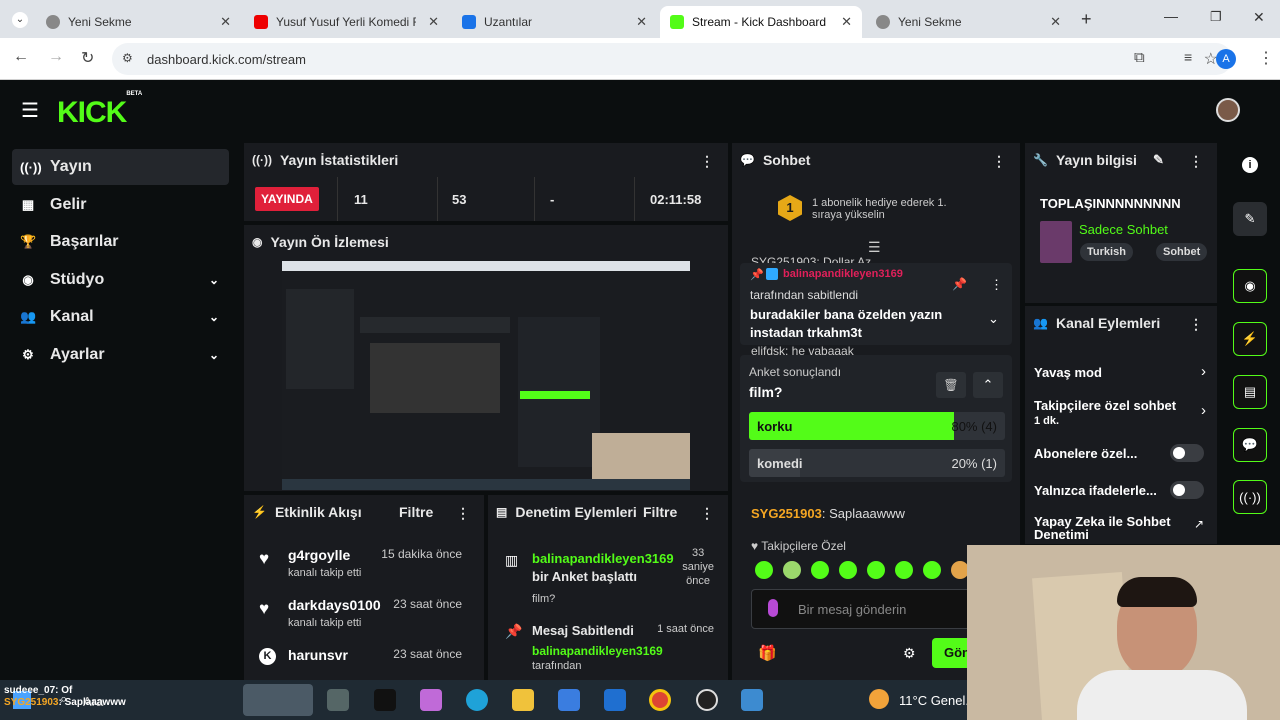  Describe the element at coordinates (138, 22) in the screenshot. I see `tab-new-1: Yeni Sekme ✕` at that location.